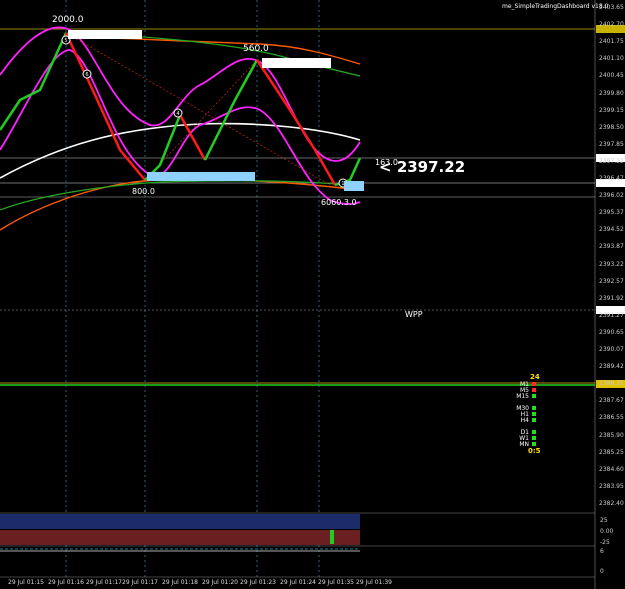 This screenshot has height=589, width=625. I want to click on top-price-box, so click(105, 34).